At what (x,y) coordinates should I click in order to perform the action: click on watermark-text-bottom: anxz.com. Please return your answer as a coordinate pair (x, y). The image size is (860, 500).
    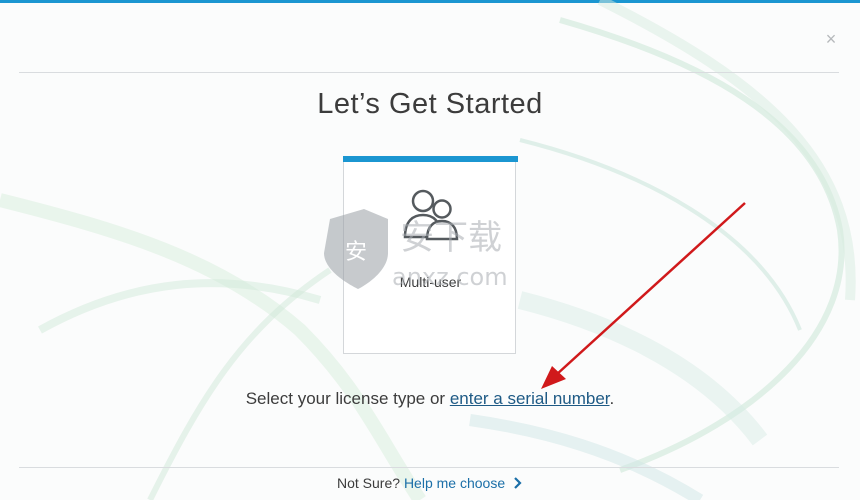
    Looking at the image, I should click on (450, 277).